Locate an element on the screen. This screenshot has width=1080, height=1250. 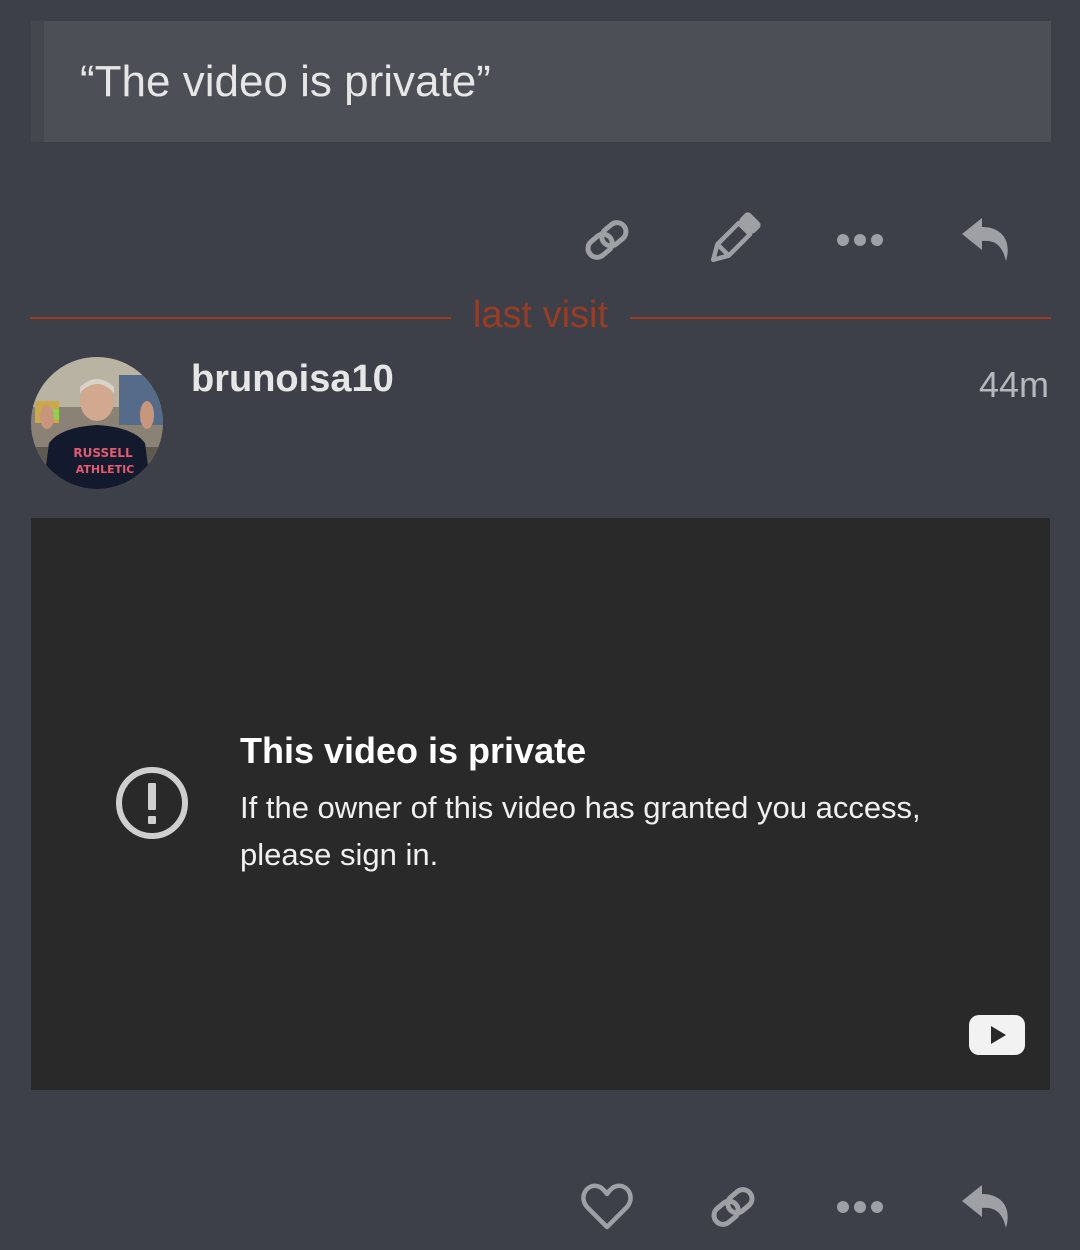
quote-text: “The video is private” is located at coordinates (285, 81).